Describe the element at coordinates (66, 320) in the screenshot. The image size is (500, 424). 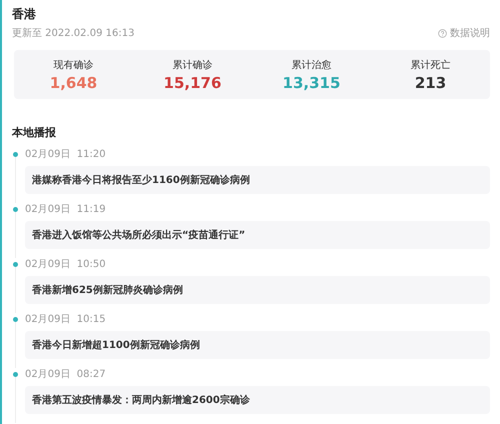
I see `news-time: 02月09日 10:15` at that location.